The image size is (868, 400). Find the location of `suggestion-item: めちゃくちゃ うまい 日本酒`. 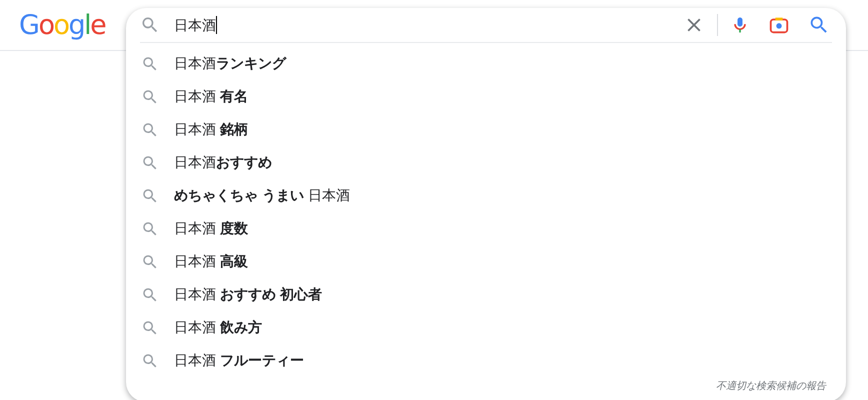

suggestion-item: めちゃくちゃ うまい 日本酒 is located at coordinates (262, 195).